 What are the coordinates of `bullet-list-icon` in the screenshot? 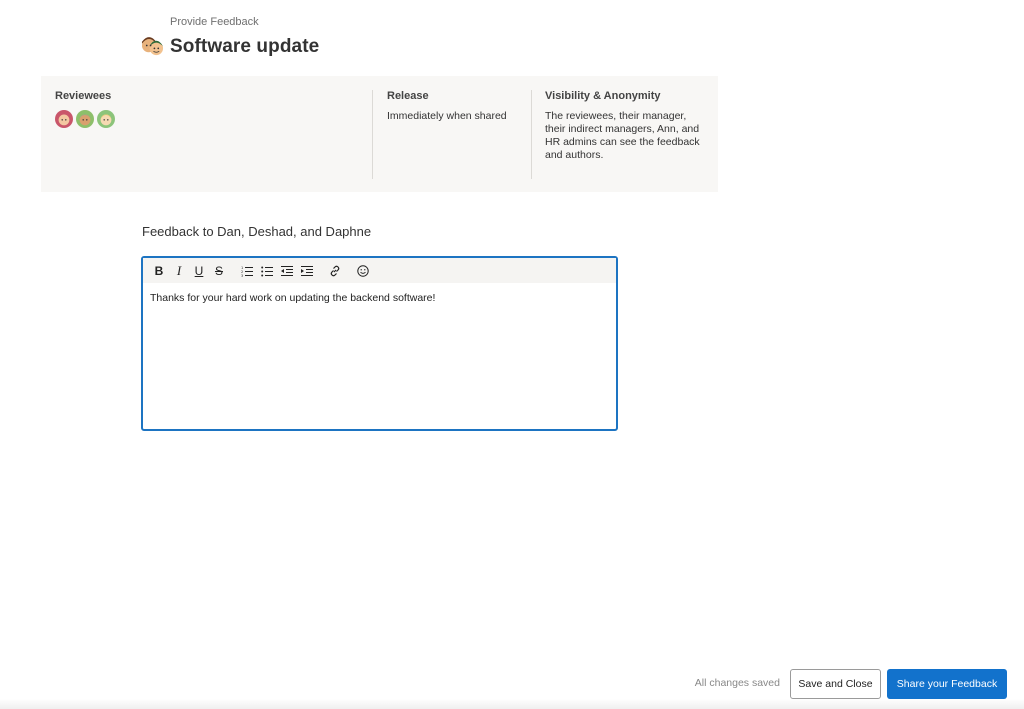 It's located at (267, 271).